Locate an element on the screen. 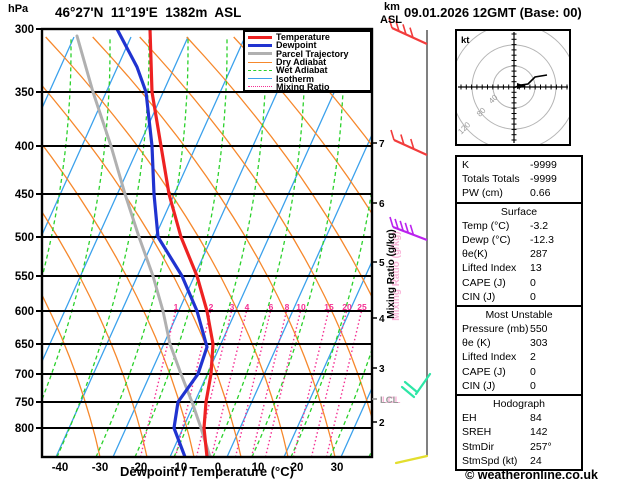 The image size is (629, 486). table-row-value: 550 is located at coordinates (539, 329).